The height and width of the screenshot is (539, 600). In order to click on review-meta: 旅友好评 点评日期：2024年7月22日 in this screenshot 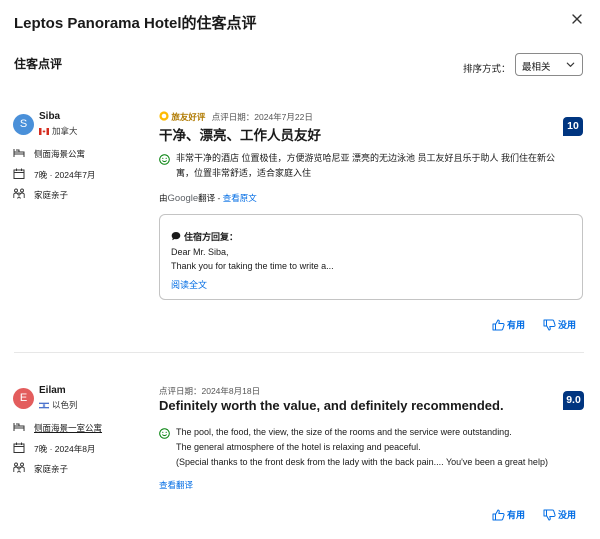, I will do `click(236, 117)`.